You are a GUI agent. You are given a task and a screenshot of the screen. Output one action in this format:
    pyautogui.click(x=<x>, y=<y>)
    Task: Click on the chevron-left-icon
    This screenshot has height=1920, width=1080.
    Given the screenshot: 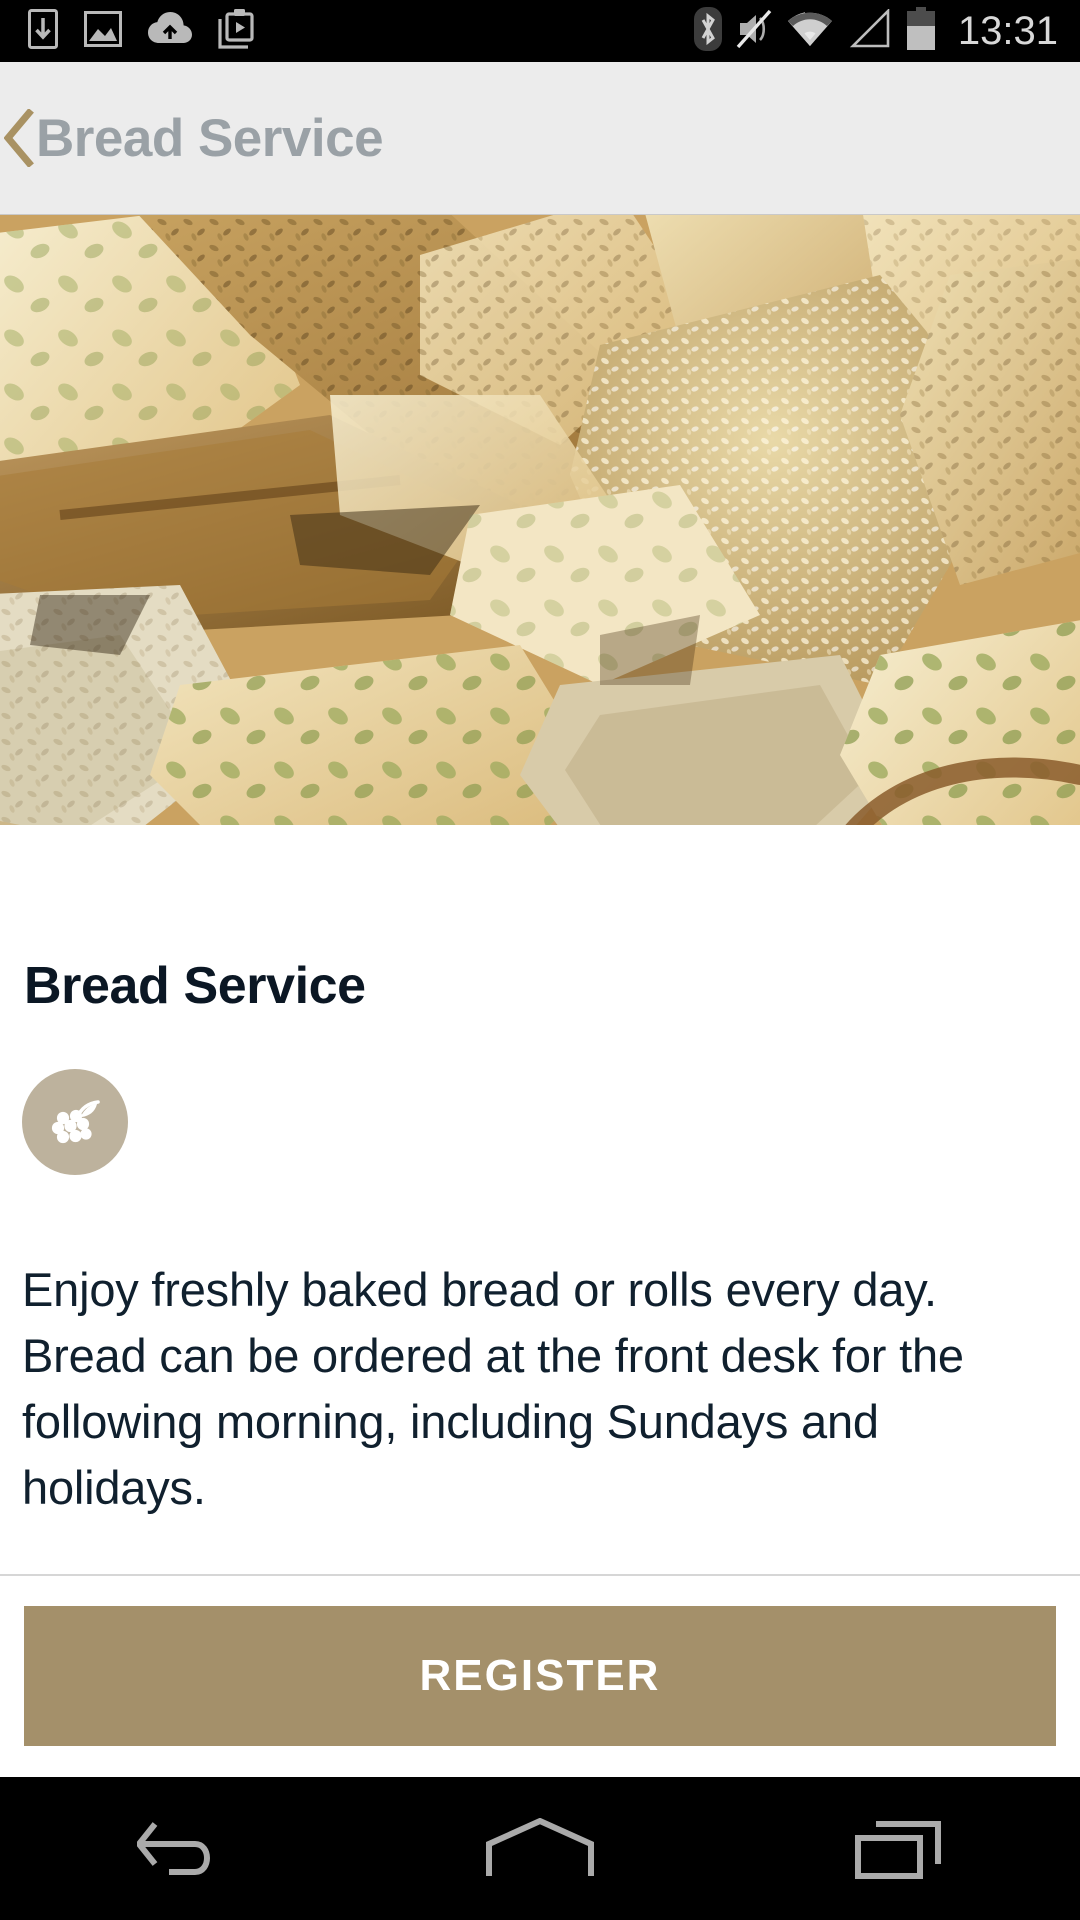 What is the action you would take?
    pyautogui.click(x=19, y=138)
    